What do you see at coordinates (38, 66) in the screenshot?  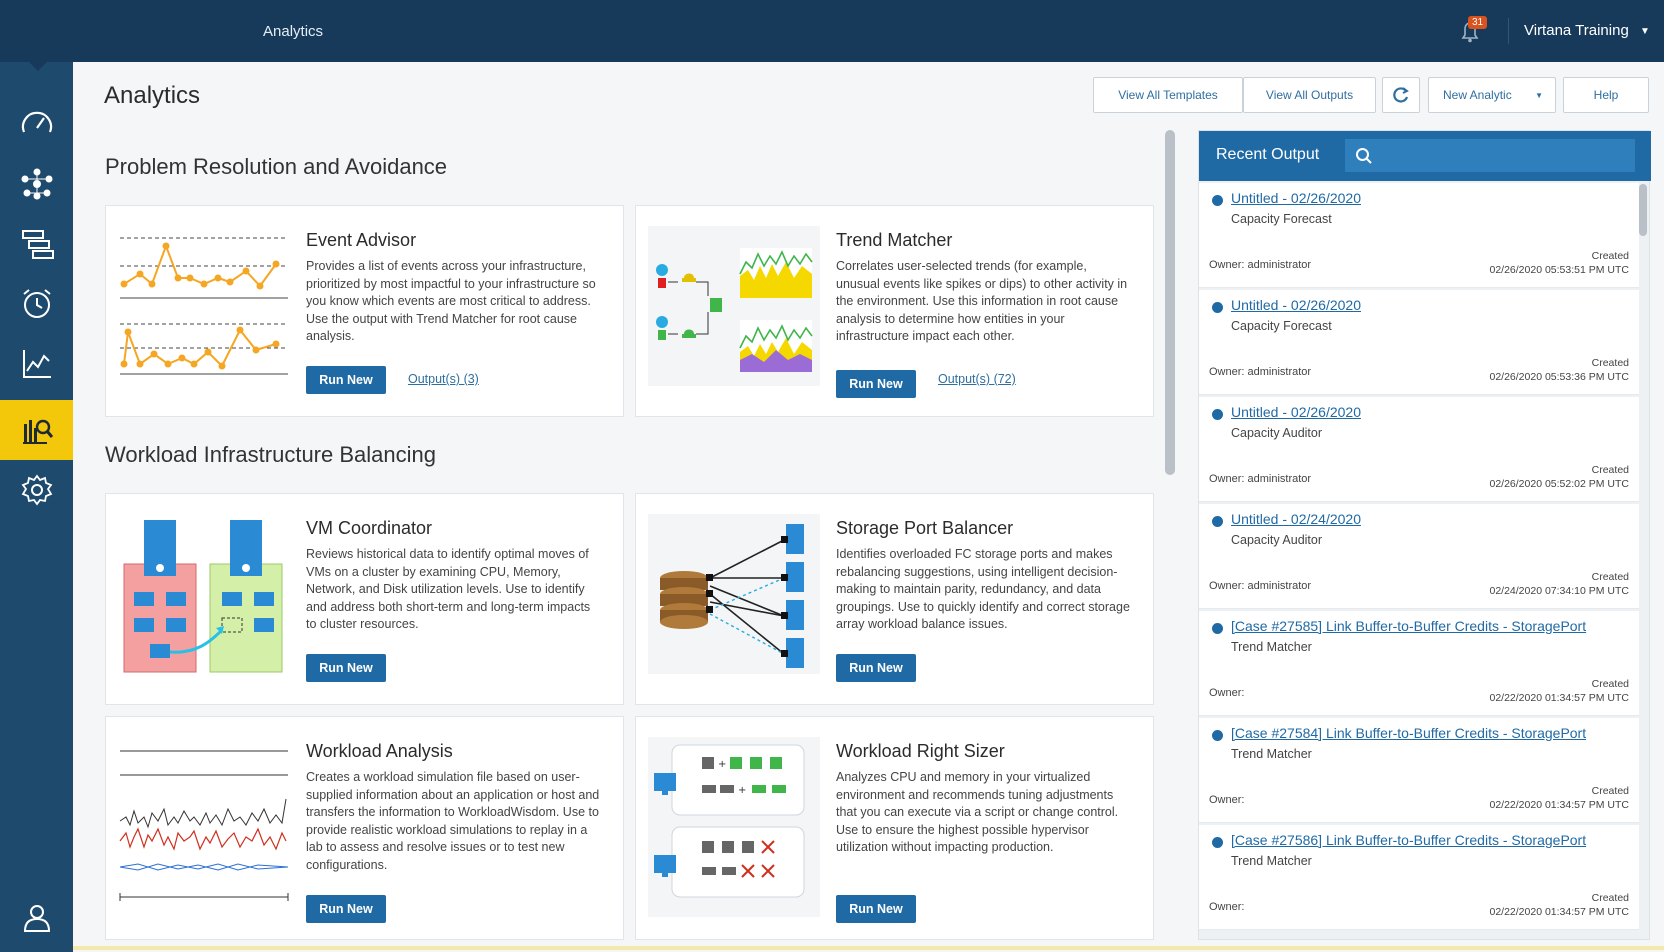 I see `sidebar-notch` at bounding box center [38, 66].